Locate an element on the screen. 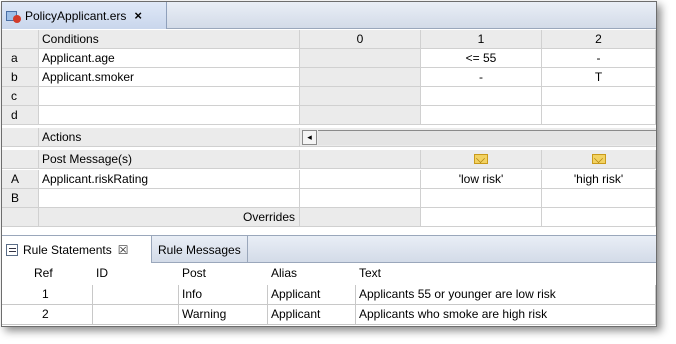  overrides-row: Overrides is located at coordinates (329, 217).